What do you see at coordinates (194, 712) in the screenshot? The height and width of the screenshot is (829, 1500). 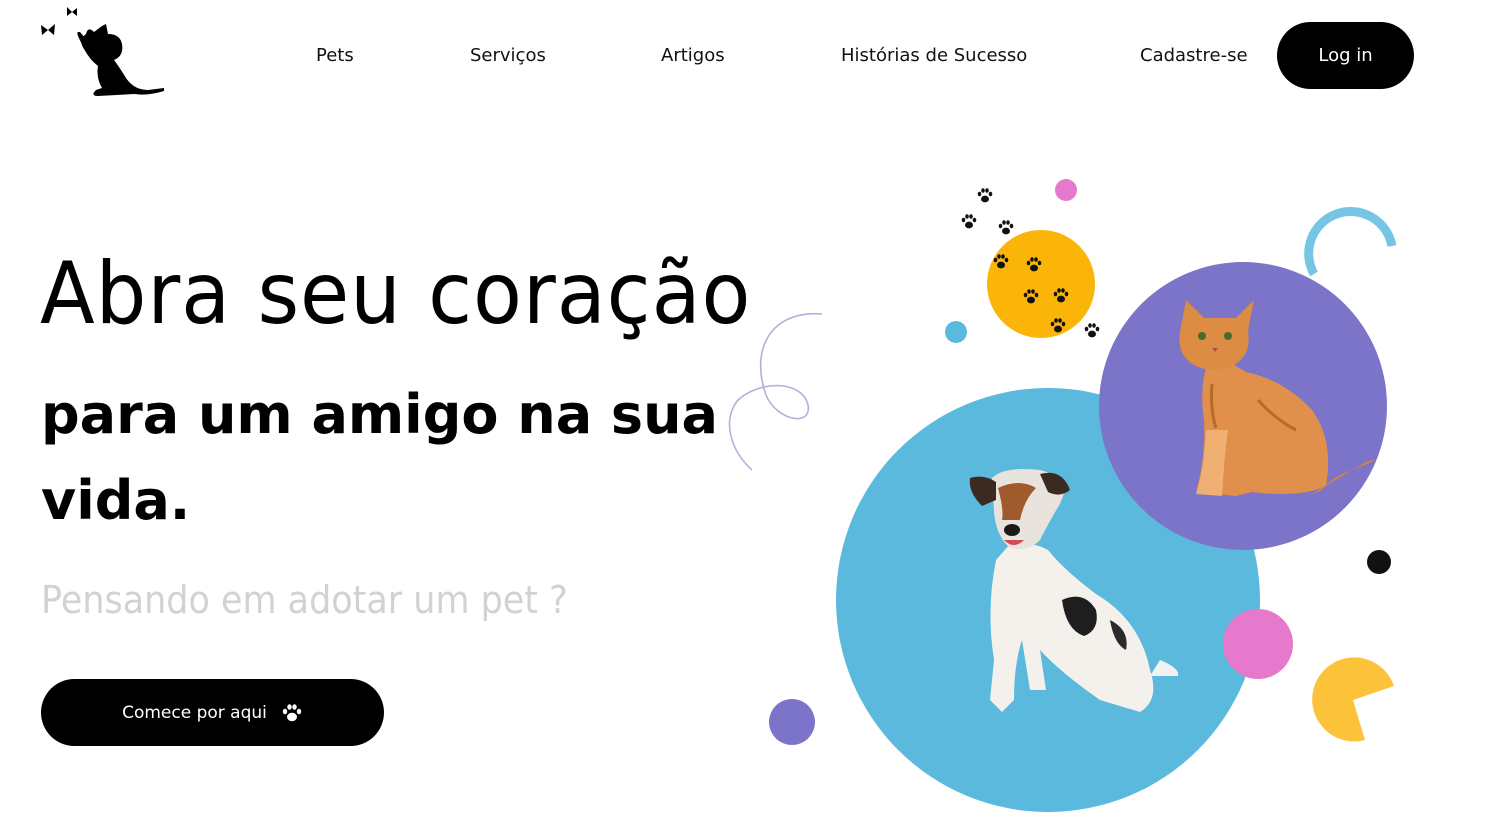 I see `start-here-label: Comece por aqui` at bounding box center [194, 712].